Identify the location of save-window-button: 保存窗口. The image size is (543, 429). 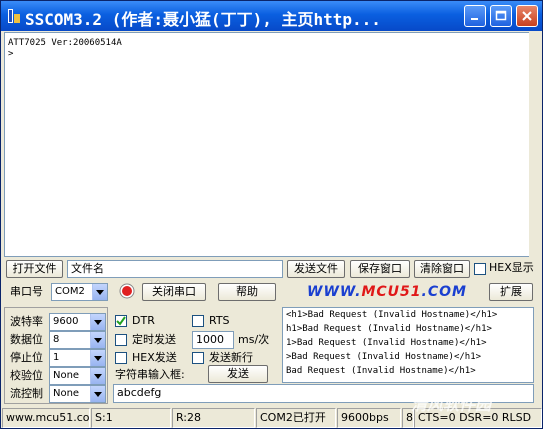
(380, 269).